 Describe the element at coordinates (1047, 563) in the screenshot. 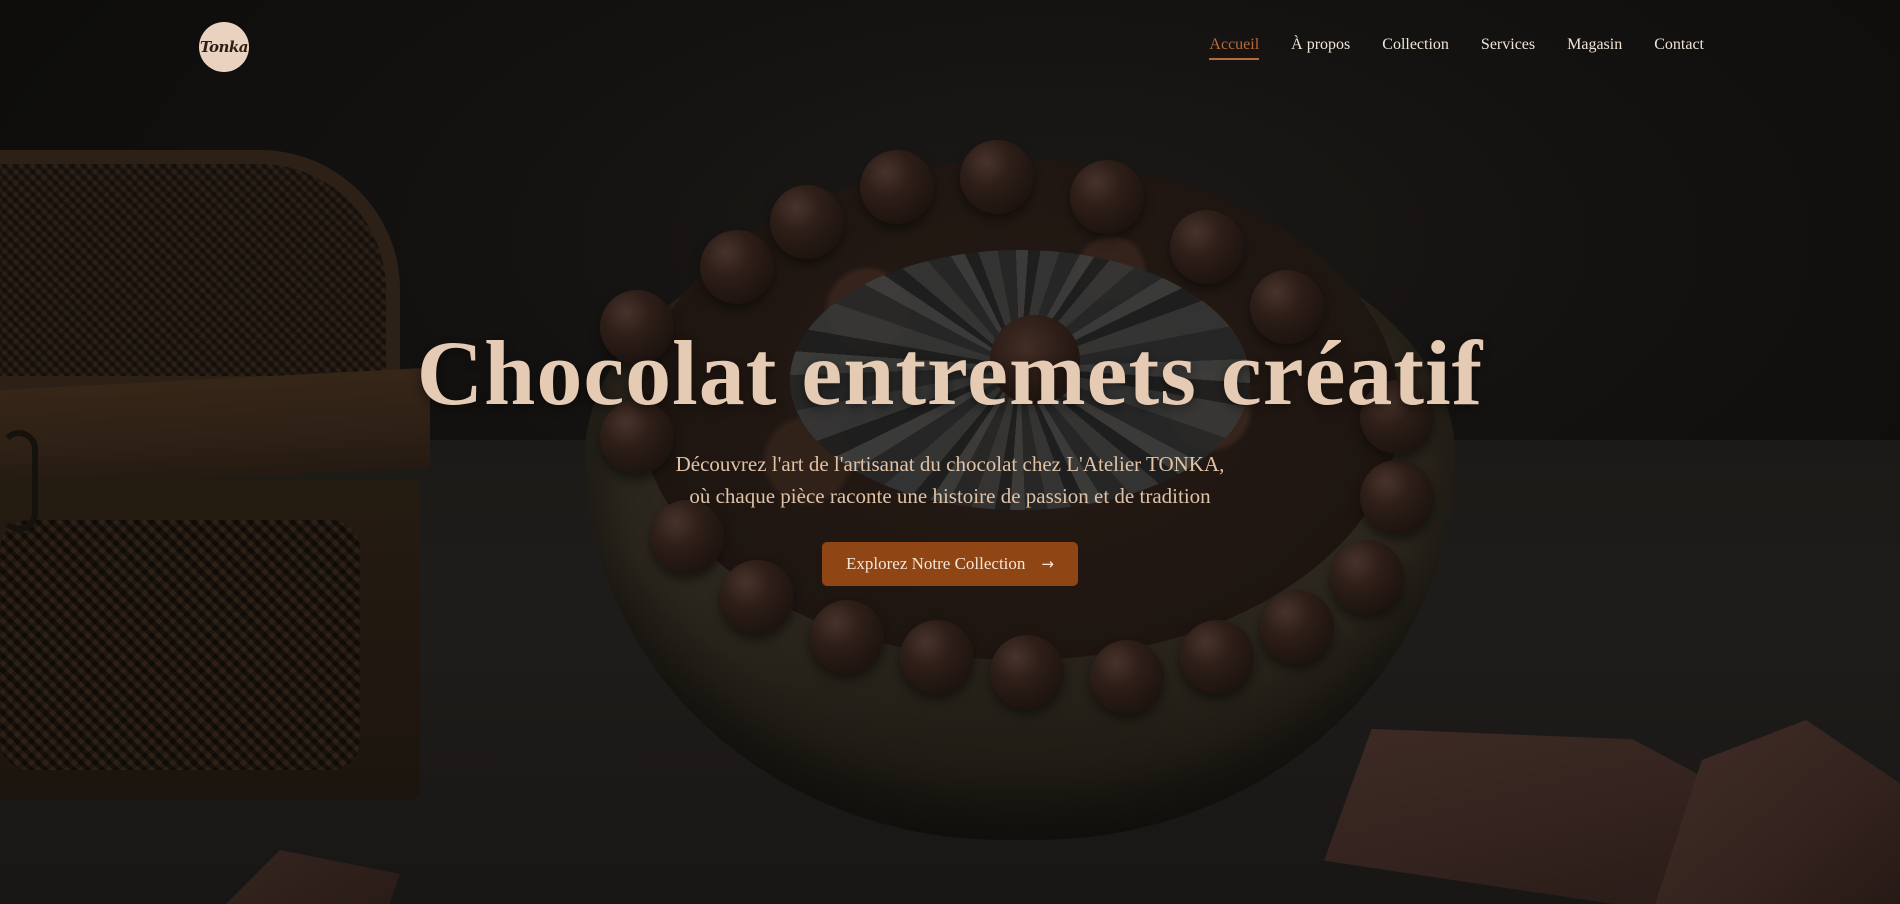

I see `arrow-right-icon: →` at that location.